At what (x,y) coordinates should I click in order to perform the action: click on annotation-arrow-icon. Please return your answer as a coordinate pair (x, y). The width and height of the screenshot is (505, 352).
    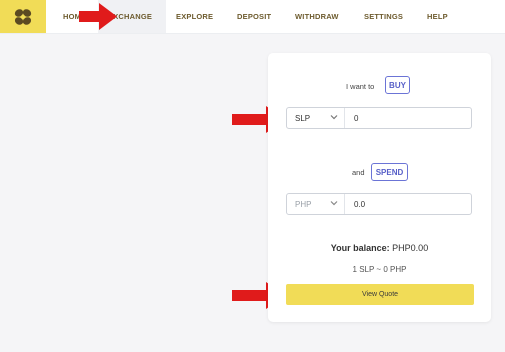
    Looking at the image, I should click on (98, 16).